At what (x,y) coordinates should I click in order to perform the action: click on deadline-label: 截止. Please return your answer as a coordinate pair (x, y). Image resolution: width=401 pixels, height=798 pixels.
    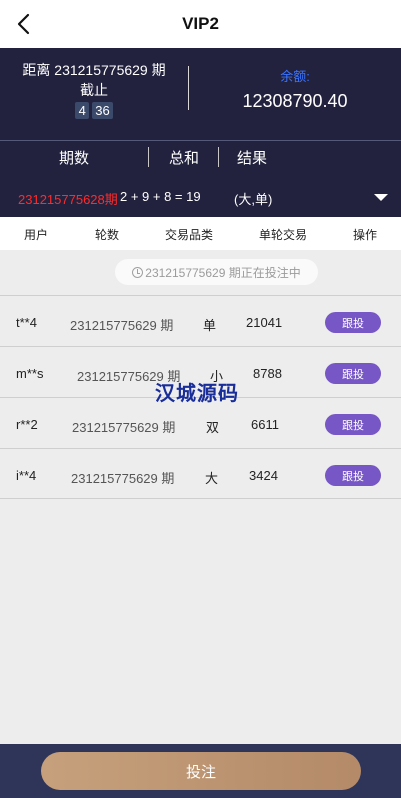
    Looking at the image, I should click on (94, 90).